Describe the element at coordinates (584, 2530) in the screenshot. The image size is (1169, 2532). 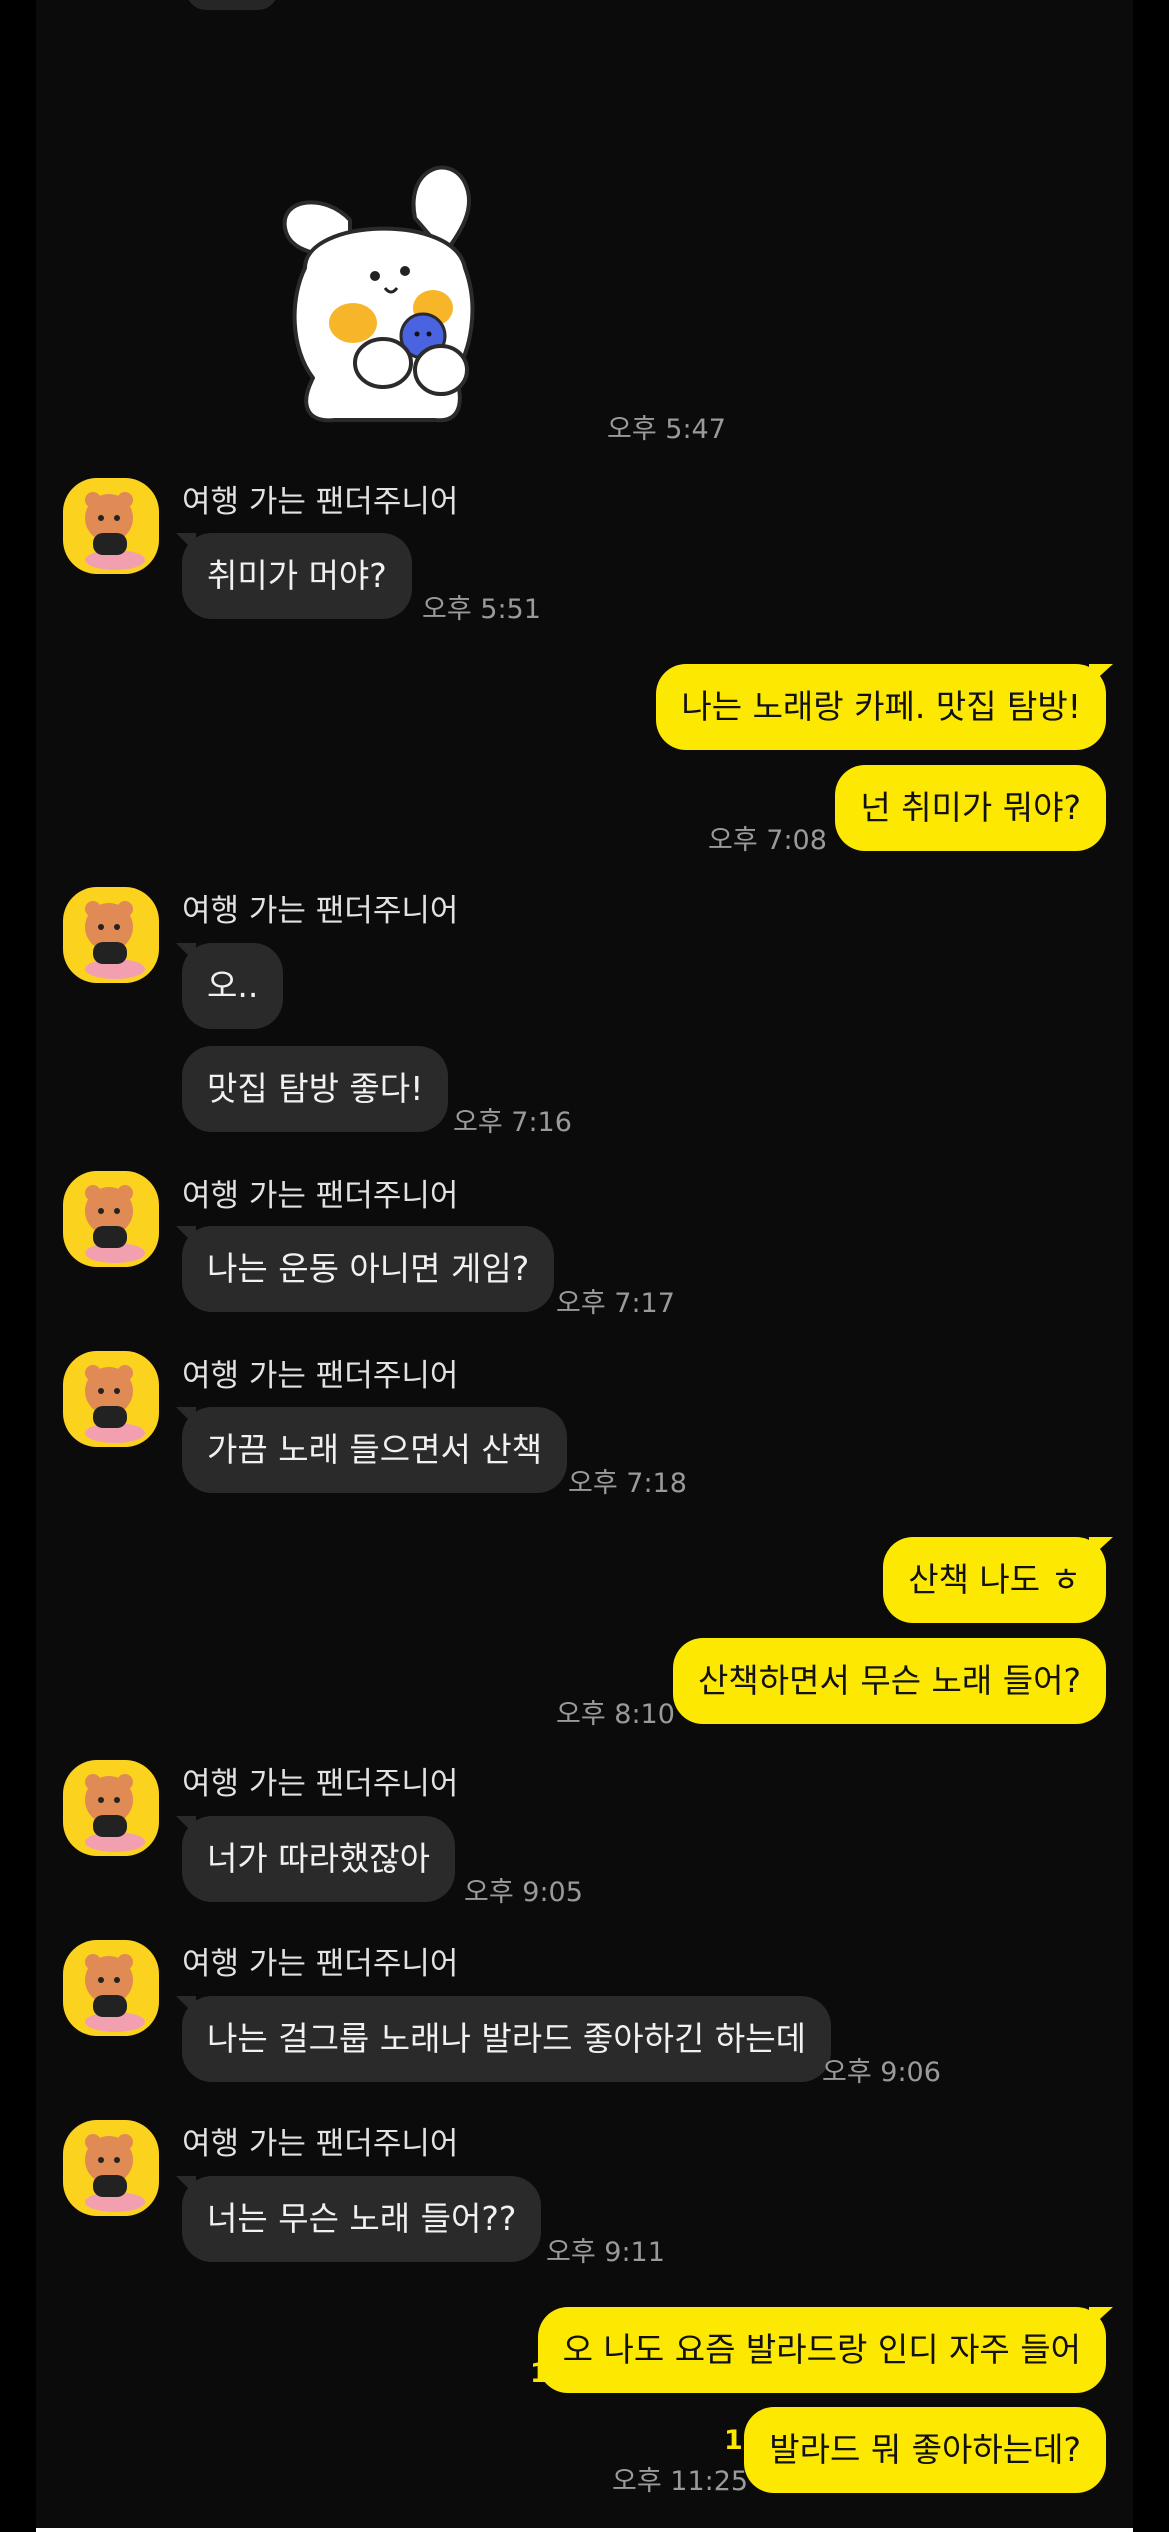
I see `home-indicator-line` at that location.